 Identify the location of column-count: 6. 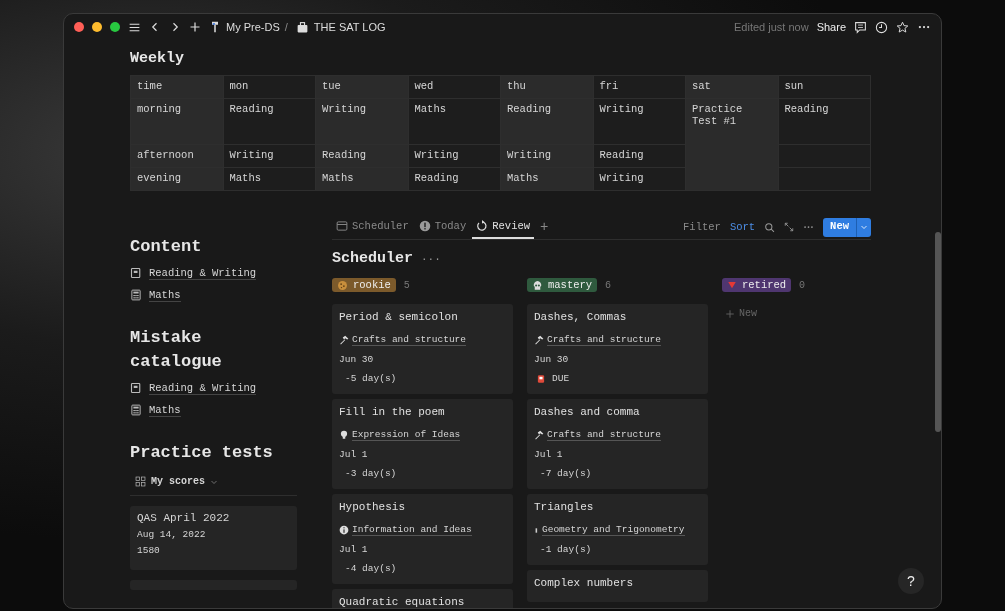
(608, 285).